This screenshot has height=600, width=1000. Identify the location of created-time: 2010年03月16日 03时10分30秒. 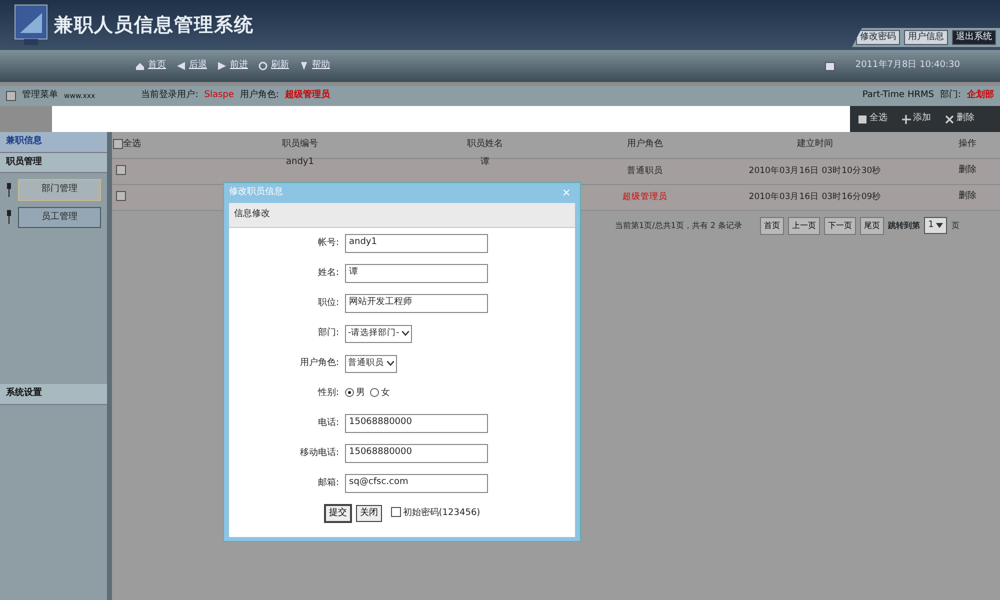
(815, 171).